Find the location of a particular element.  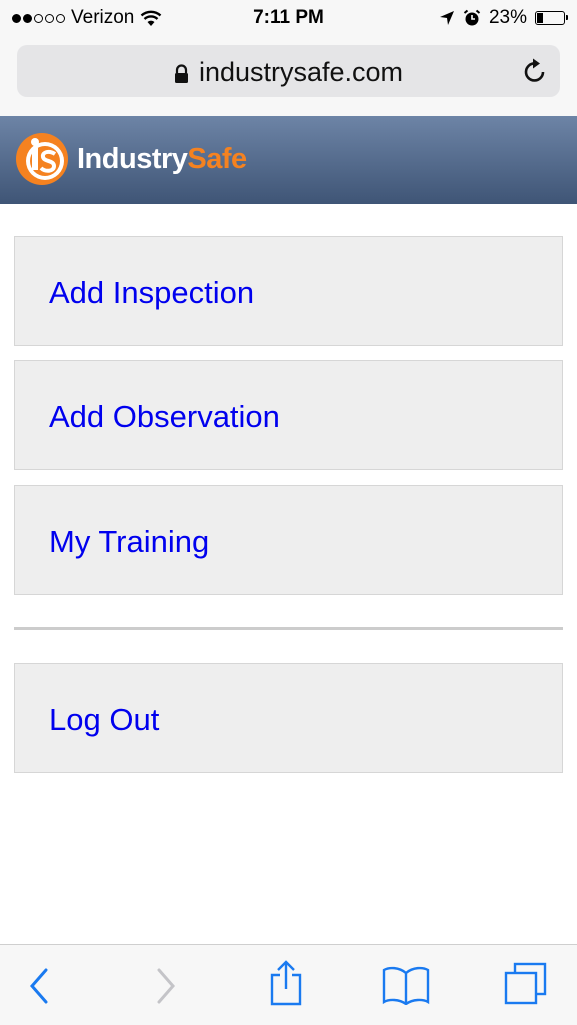

battery-percentage: 23% is located at coordinates (507, 17).